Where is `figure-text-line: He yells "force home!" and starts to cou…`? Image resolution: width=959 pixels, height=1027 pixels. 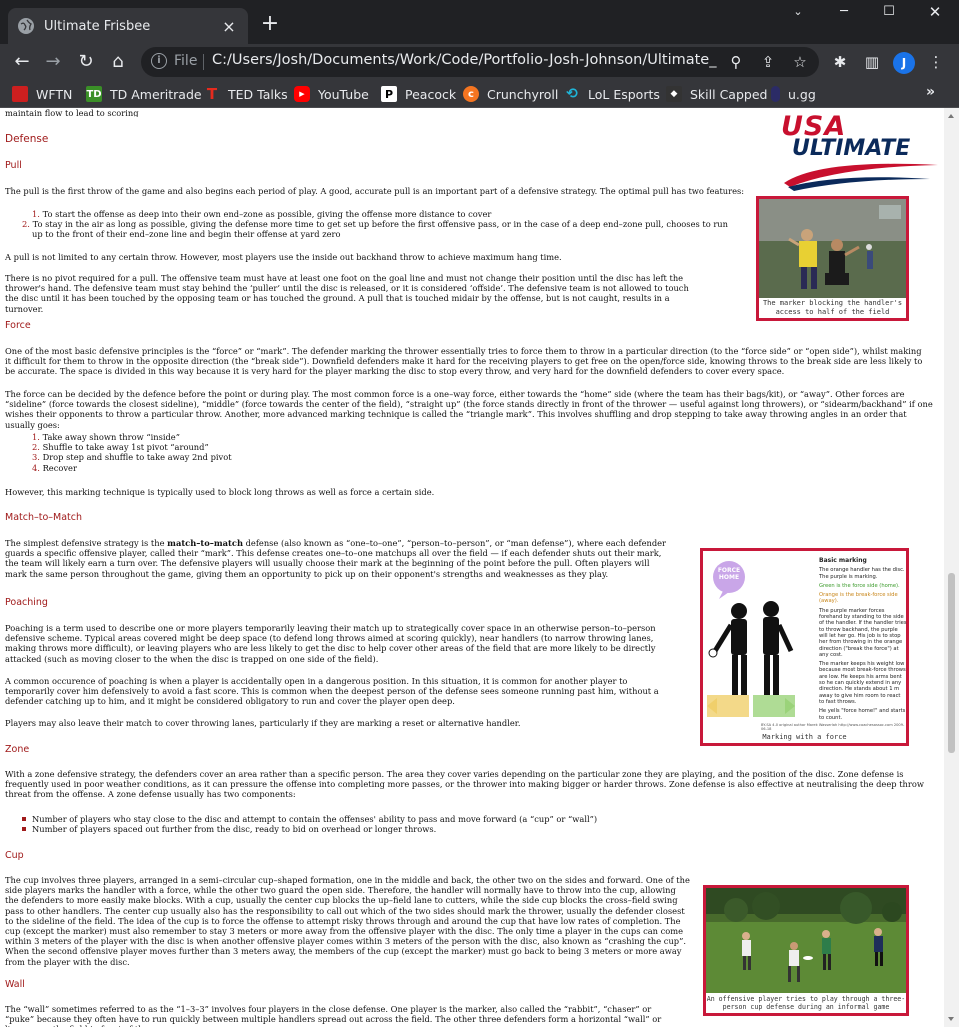
figure-text-line: He yells "force home!" and starts to cou… is located at coordinates (862, 714).